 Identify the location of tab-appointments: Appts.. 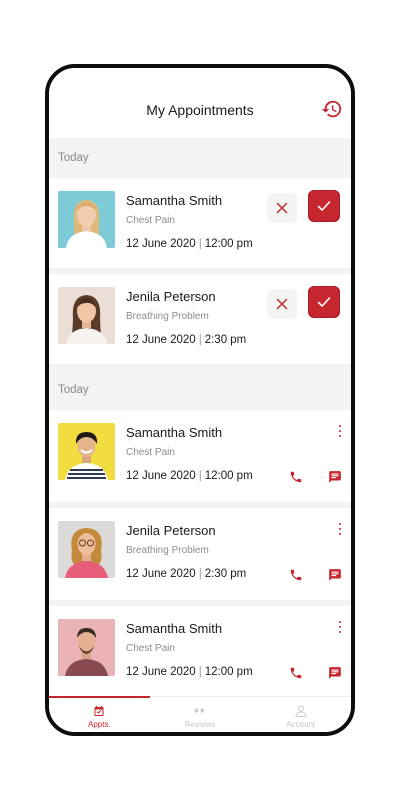
(99, 714).